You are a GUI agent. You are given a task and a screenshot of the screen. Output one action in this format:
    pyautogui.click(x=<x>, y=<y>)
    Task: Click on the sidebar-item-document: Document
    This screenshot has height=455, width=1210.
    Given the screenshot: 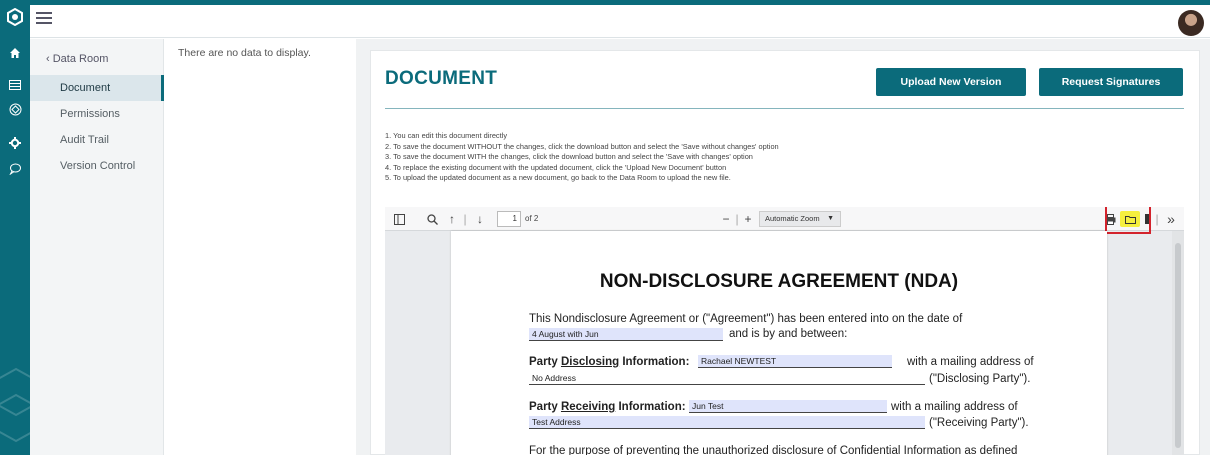 What is the action you would take?
    pyautogui.click(x=97, y=88)
    